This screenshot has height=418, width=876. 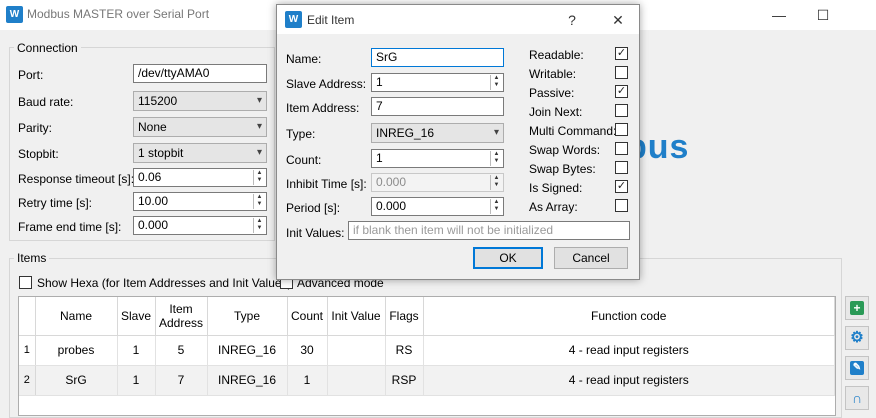 What do you see at coordinates (76, 316) in the screenshot?
I see `column-header-name: Name` at bounding box center [76, 316].